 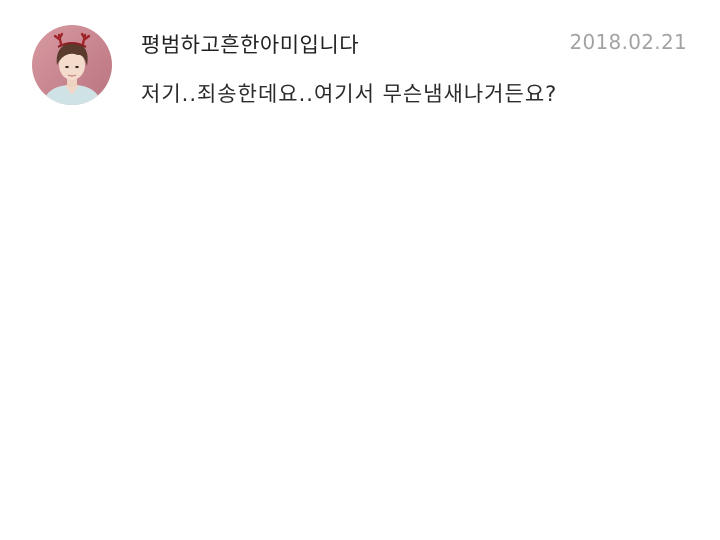 What do you see at coordinates (349, 94) in the screenshot?
I see `comment-message: 저기..죄송한데요..여기서 무슨냄새나거든요?` at bounding box center [349, 94].